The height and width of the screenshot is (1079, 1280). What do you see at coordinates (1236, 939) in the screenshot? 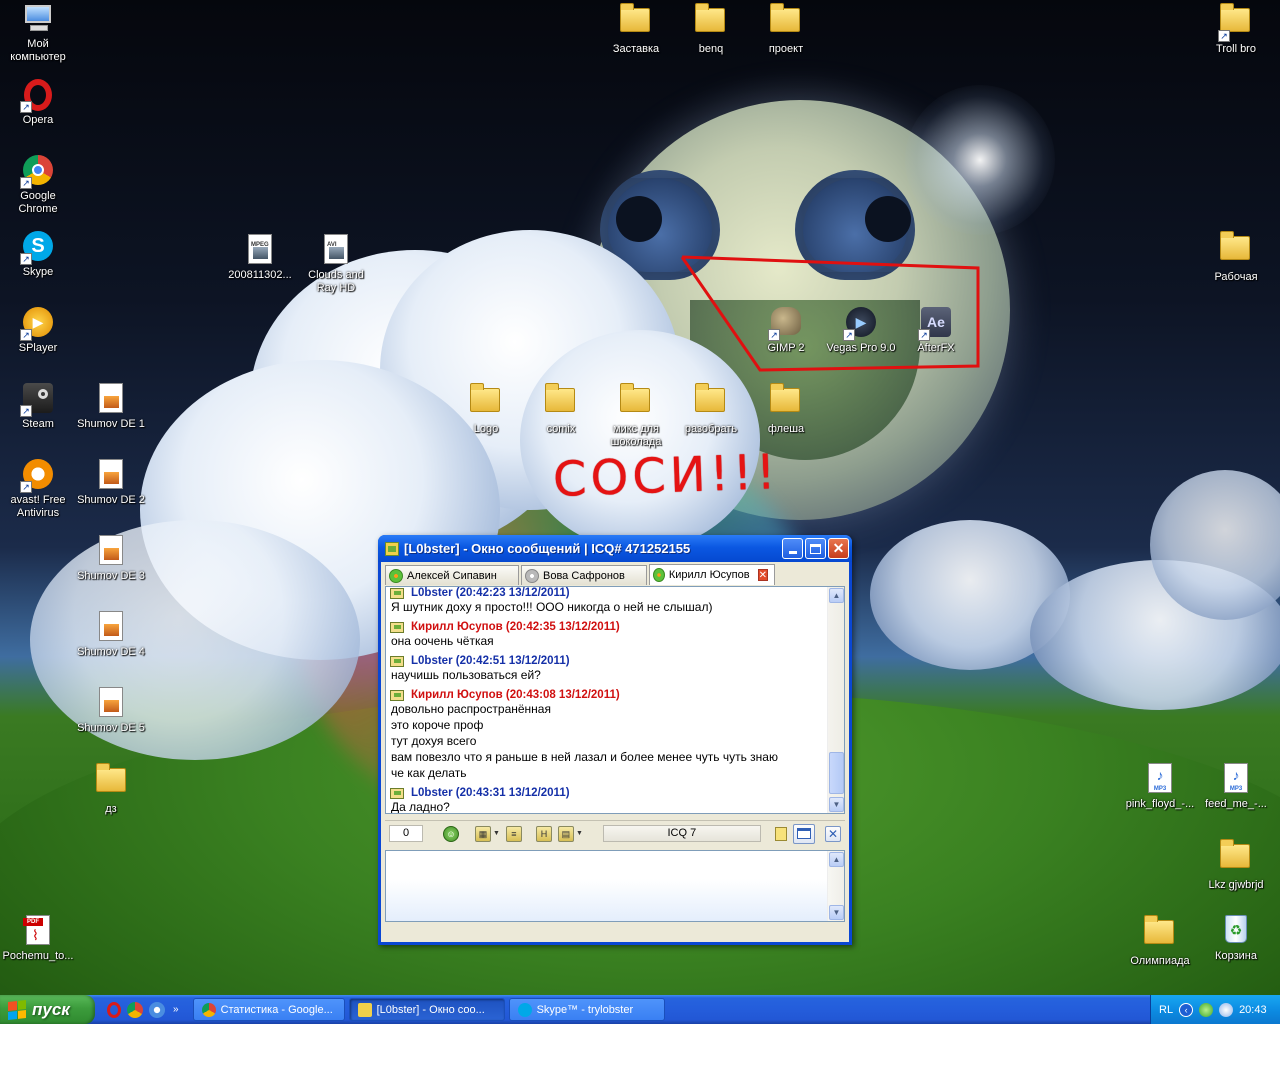
I see `desktop-icon-recycle-bin: ♻ Корзина` at bounding box center [1236, 939].